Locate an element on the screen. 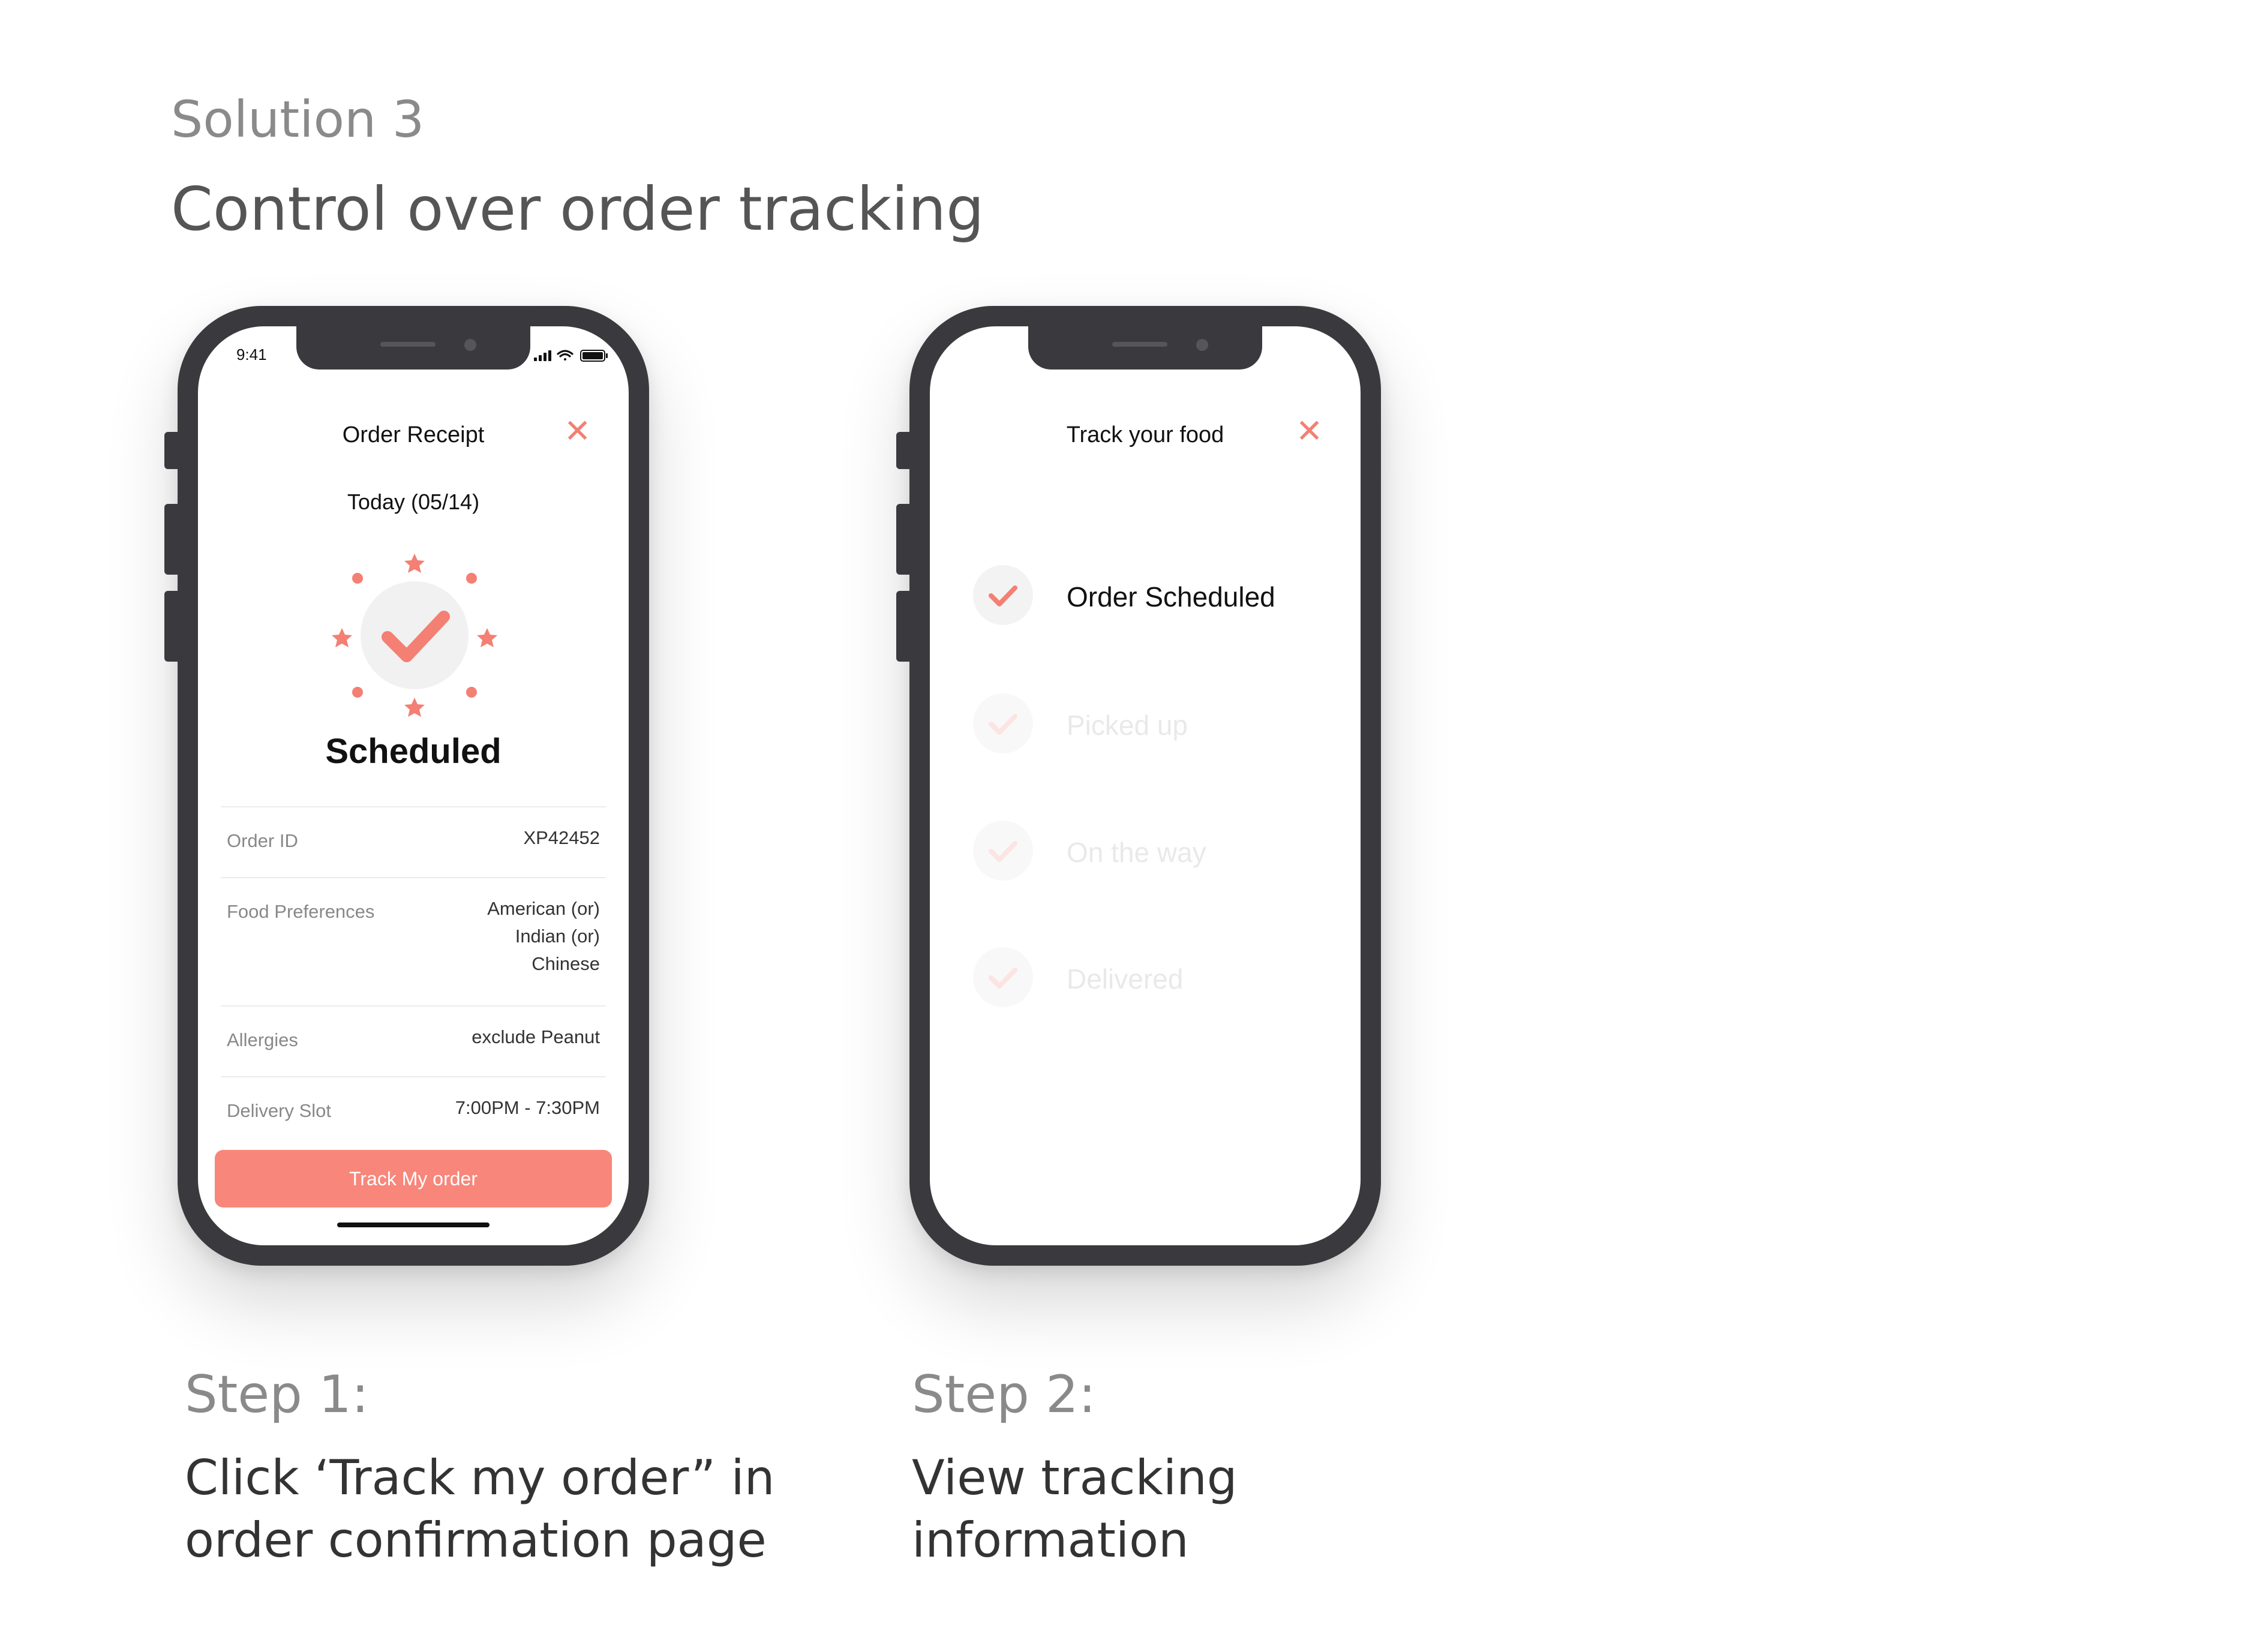 The width and height of the screenshot is (2255, 1652). detail-value: 7:00PM - 7:30PM is located at coordinates (527, 1107).